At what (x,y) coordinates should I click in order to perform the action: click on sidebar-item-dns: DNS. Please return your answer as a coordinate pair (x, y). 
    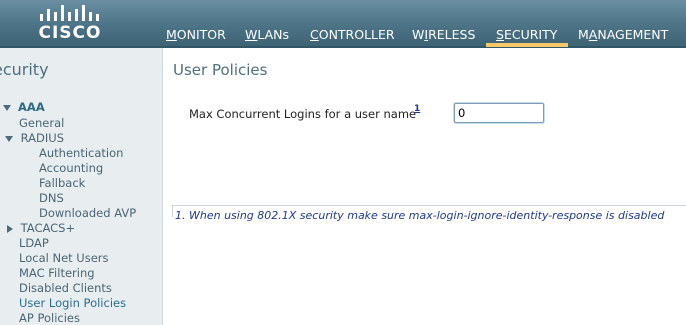
    Looking at the image, I should click on (51, 198).